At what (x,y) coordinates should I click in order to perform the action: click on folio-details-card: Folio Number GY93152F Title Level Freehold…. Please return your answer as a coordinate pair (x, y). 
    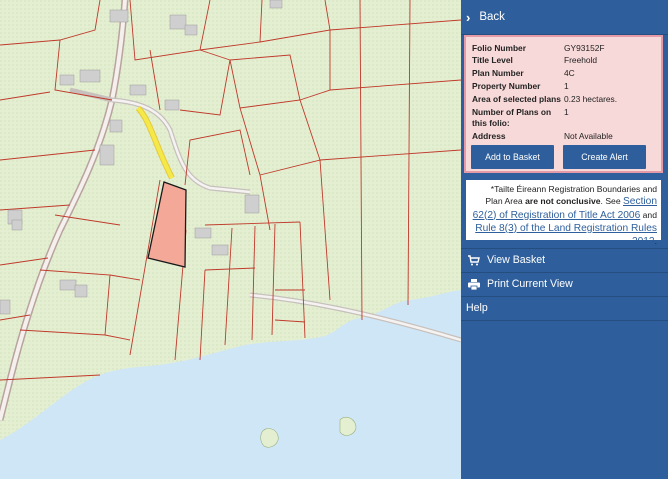
    Looking at the image, I should click on (563, 104).